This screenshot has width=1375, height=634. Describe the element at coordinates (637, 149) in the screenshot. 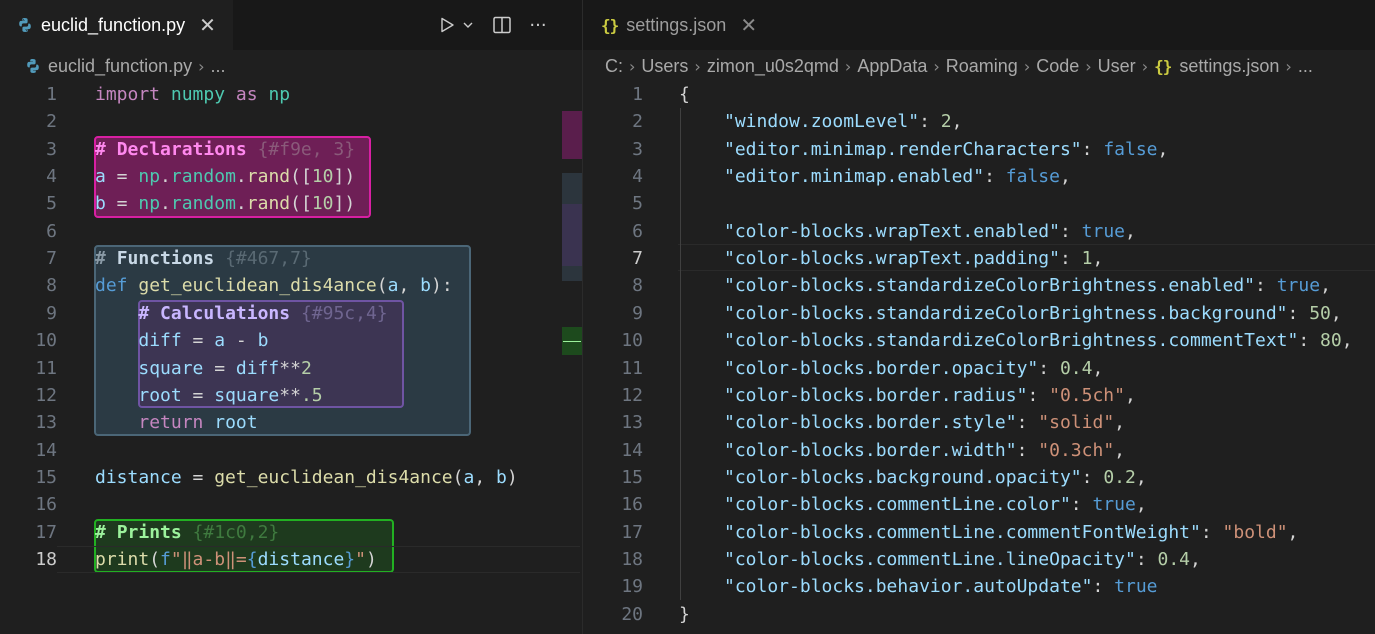

I see `line-number: 3` at that location.